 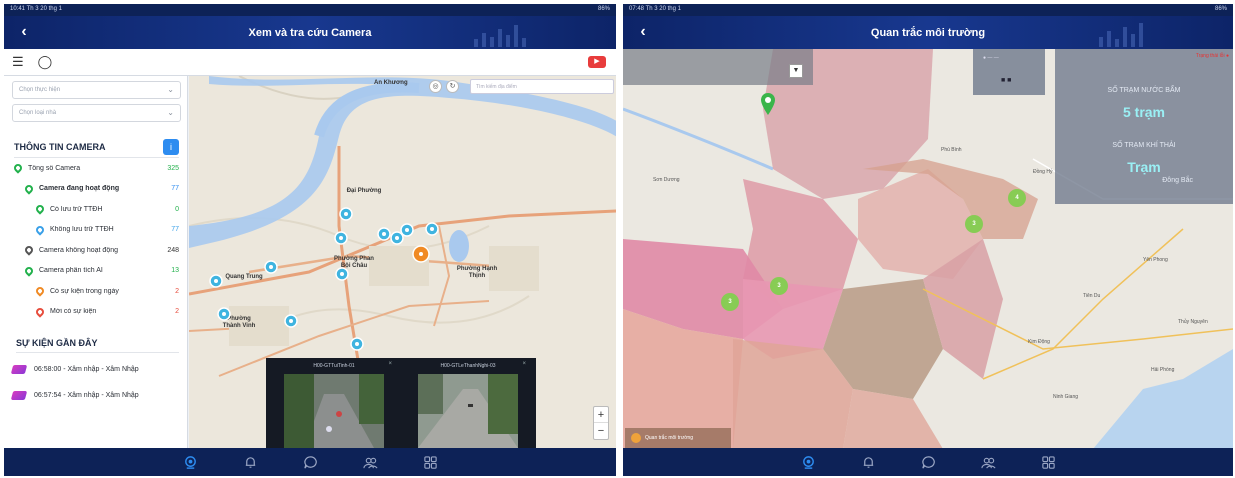 I want to click on zoom-in-button: +, so click(x=601, y=415).